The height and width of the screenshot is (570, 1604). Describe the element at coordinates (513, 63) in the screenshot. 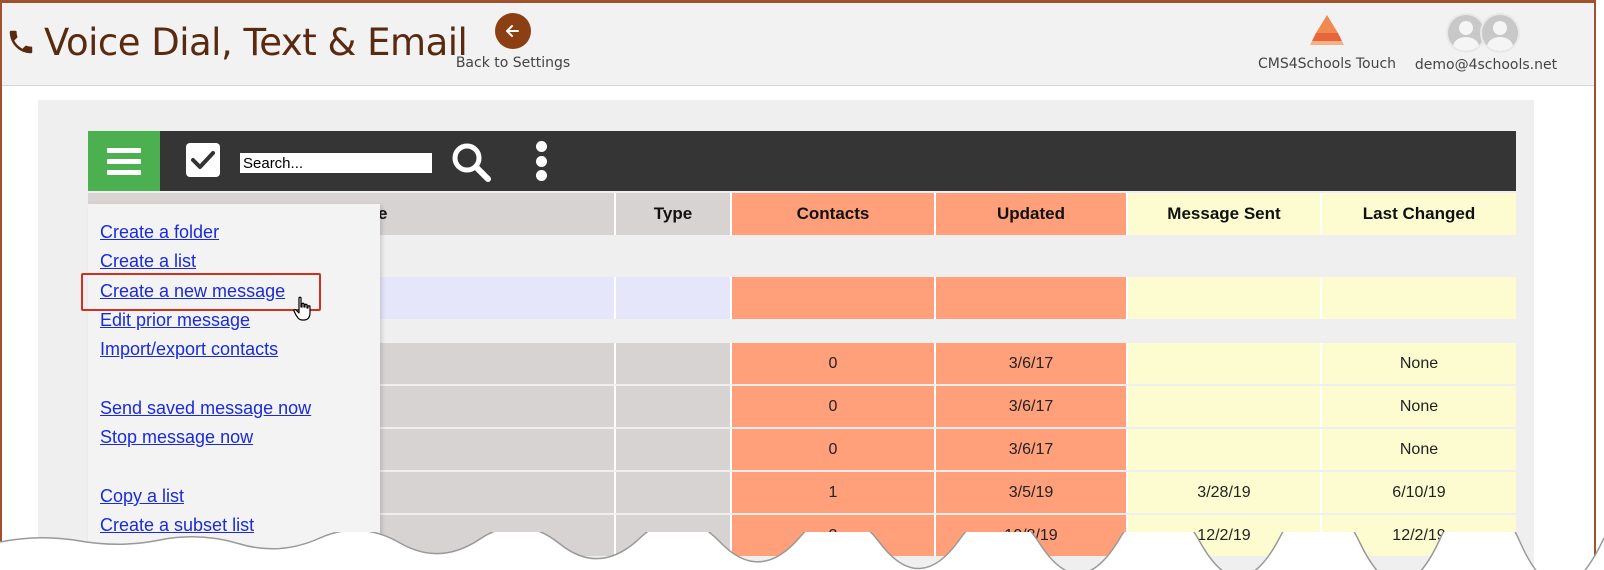

I see `back-to-settings-label: Back to Settings` at that location.